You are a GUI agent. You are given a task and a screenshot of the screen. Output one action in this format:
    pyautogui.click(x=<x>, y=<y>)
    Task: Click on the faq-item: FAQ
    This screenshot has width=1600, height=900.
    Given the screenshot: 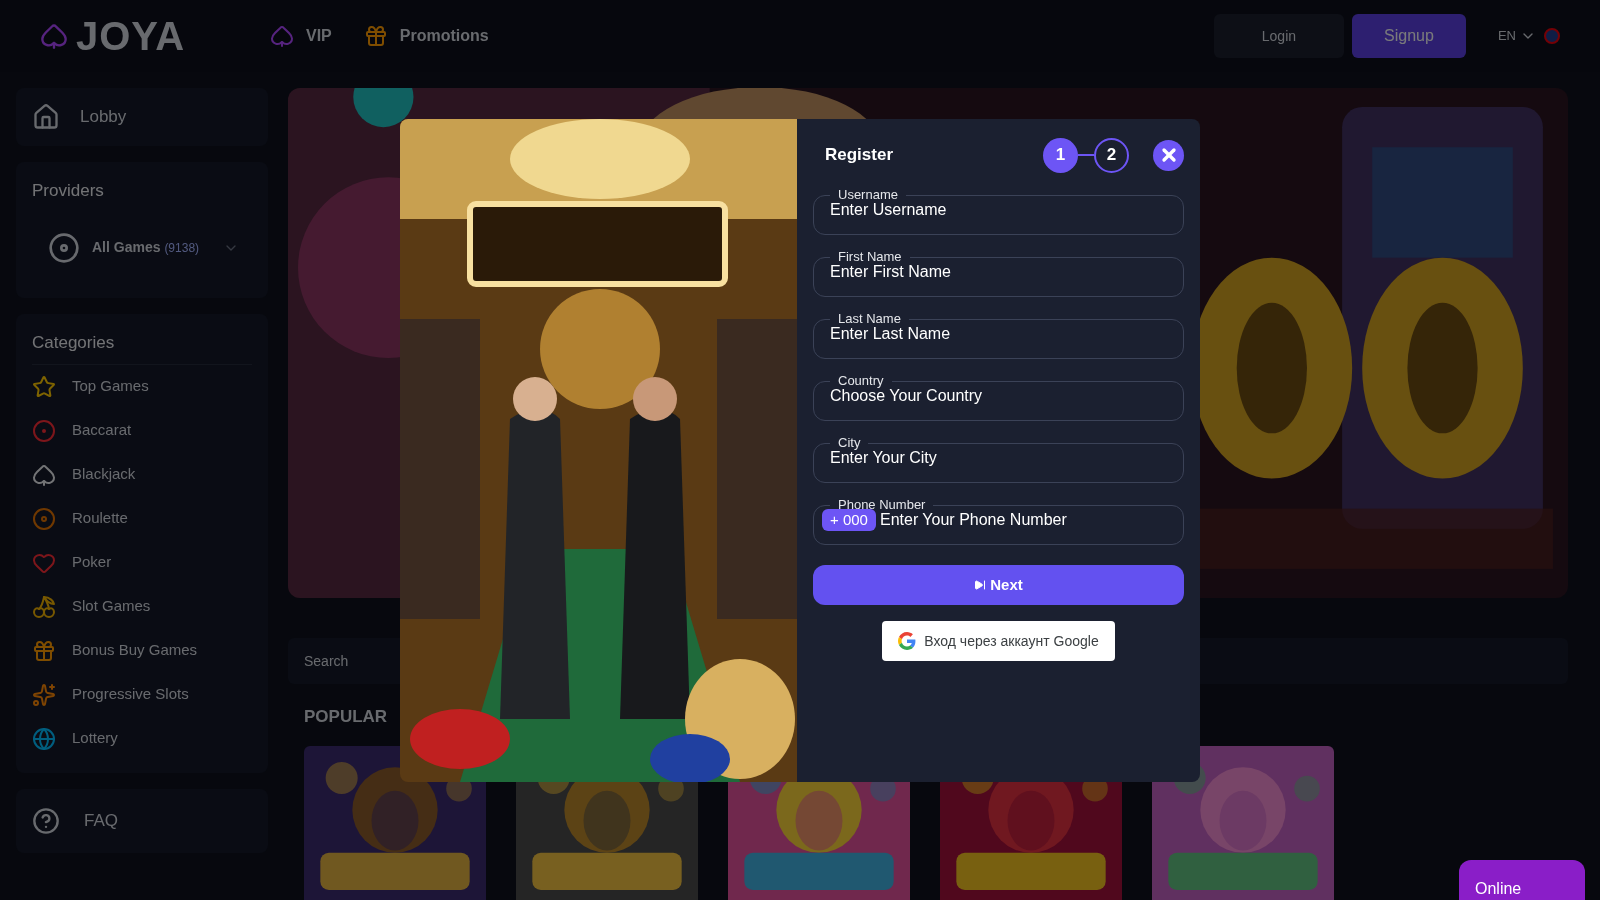 What is the action you would take?
    pyautogui.click(x=142, y=820)
    